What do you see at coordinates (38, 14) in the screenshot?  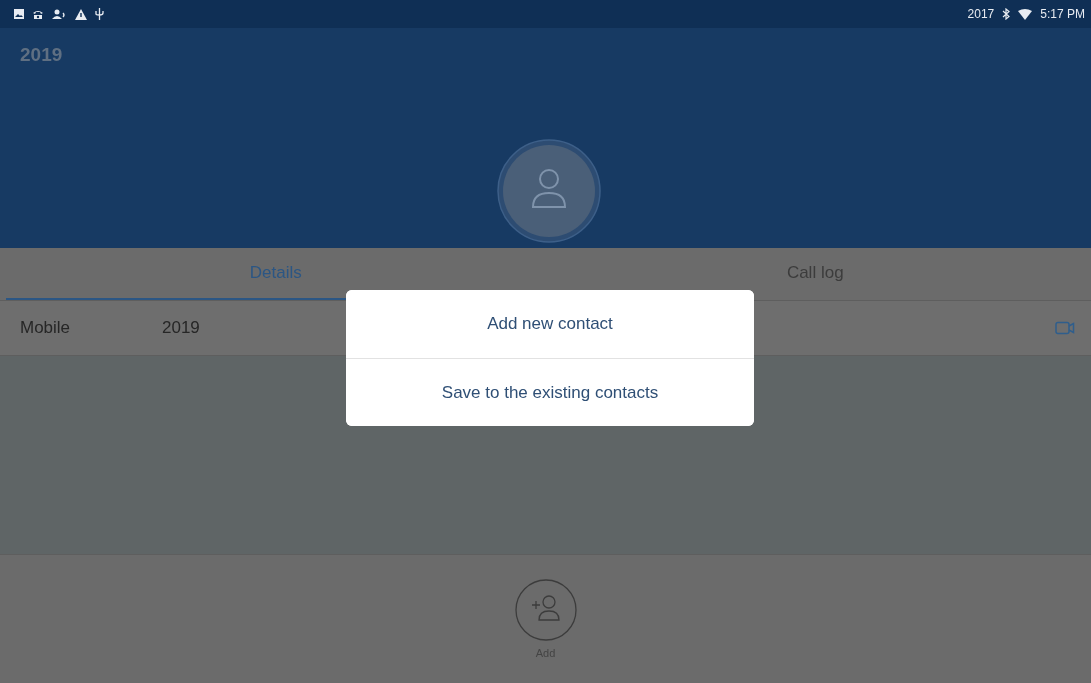 I see `phone-icon` at bounding box center [38, 14].